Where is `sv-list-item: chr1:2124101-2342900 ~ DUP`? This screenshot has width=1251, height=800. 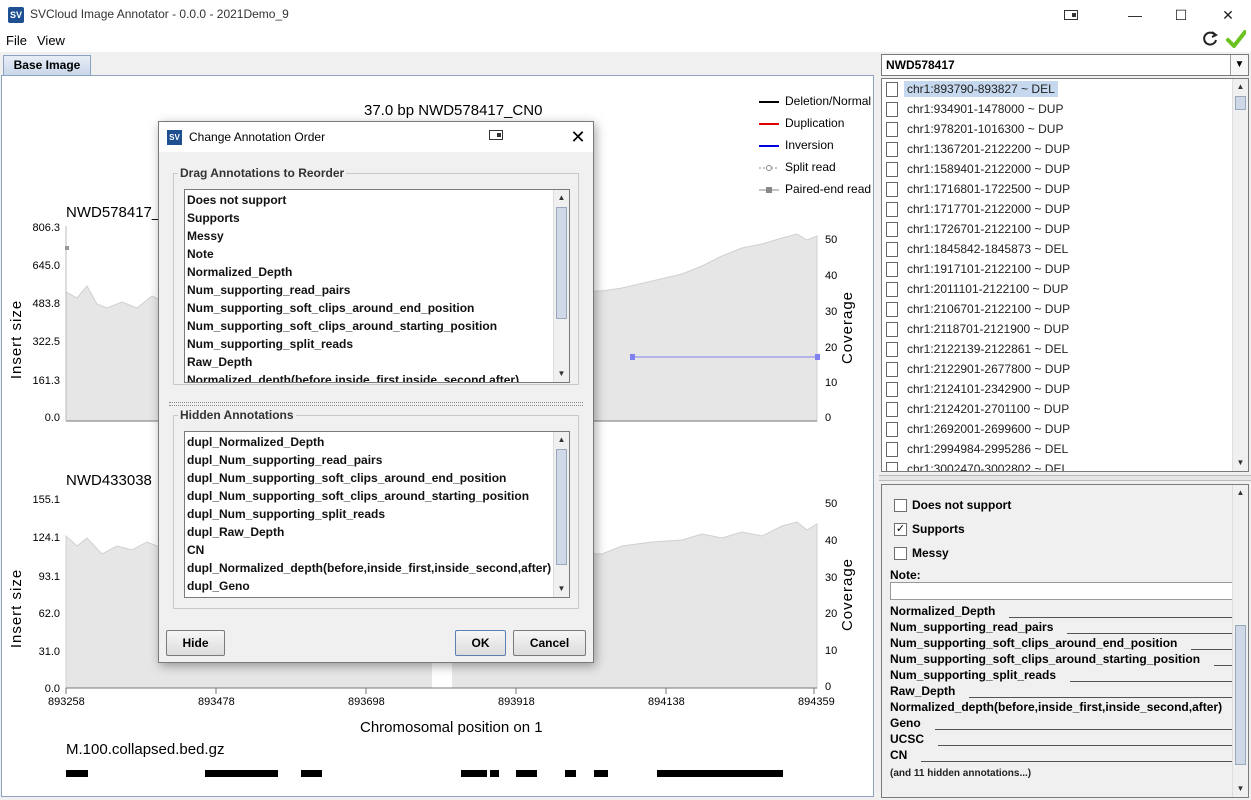 sv-list-item: chr1:2124101-2342900 ~ DUP is located at coordinates (979, 392).